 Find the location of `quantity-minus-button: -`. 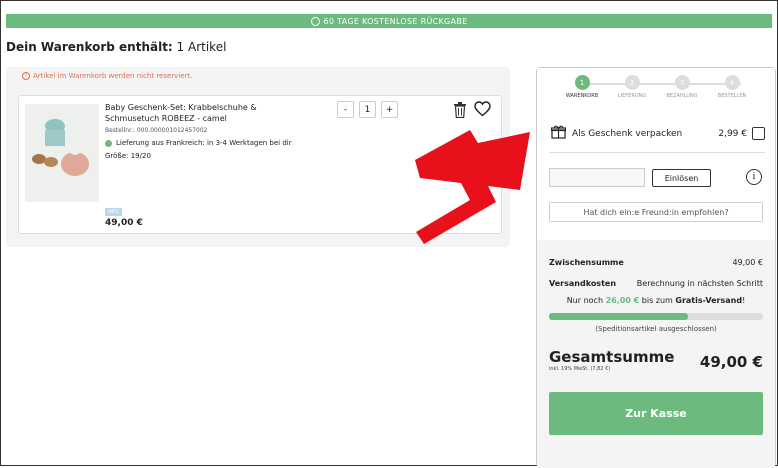

quantity-minus-button: - is located at coordinates (345, 109).